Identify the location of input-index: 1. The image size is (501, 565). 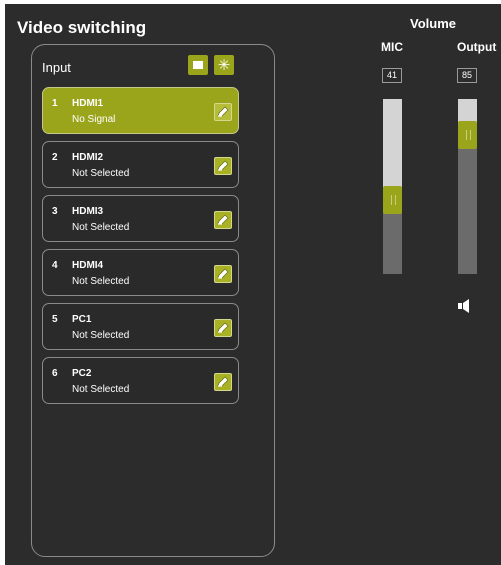
(55, 103).